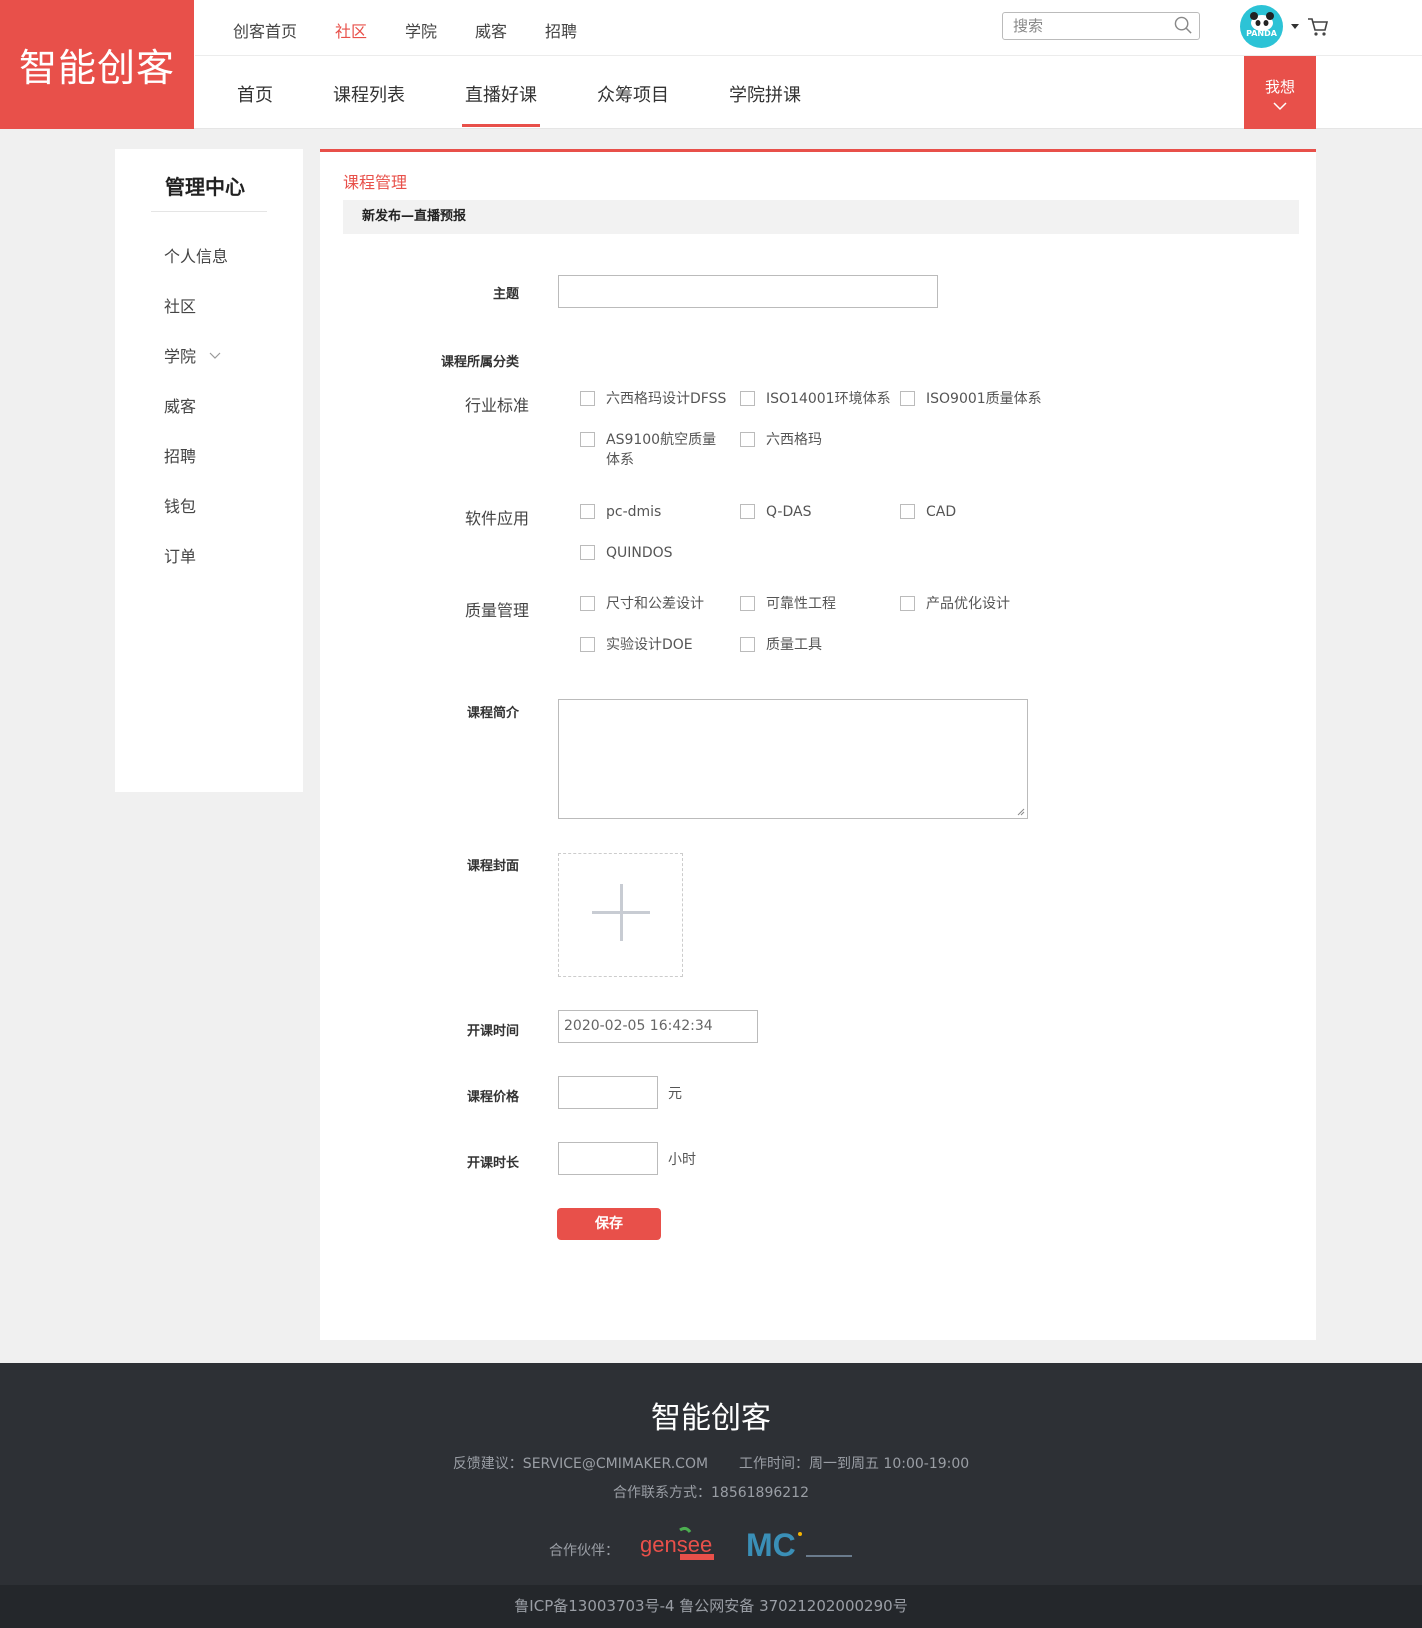  I want to click on partner-logo-gensee: gensee, so click(679, 1545).